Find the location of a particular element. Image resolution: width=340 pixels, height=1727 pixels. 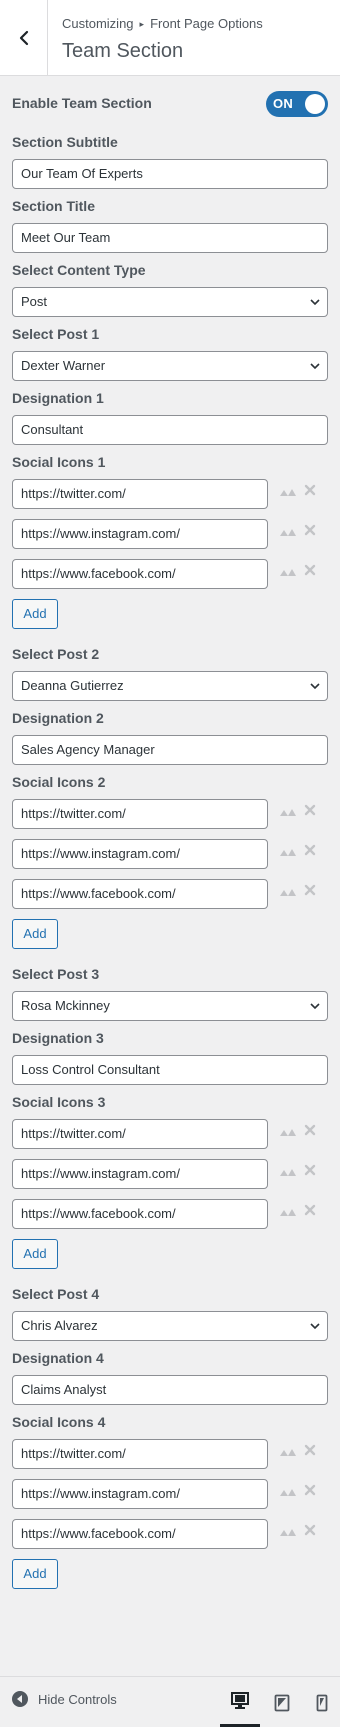

tablet-icon is located at coordinates (282, 1702).